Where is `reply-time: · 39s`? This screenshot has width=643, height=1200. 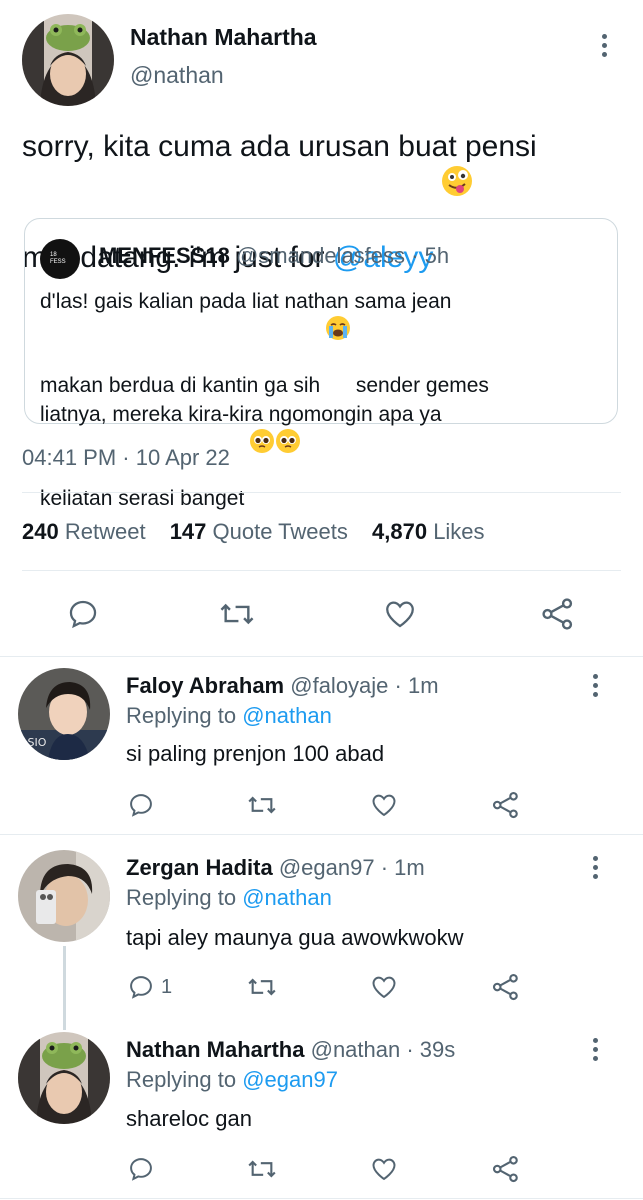 reply-time: · 39s is located at coordinates (431, 1049).